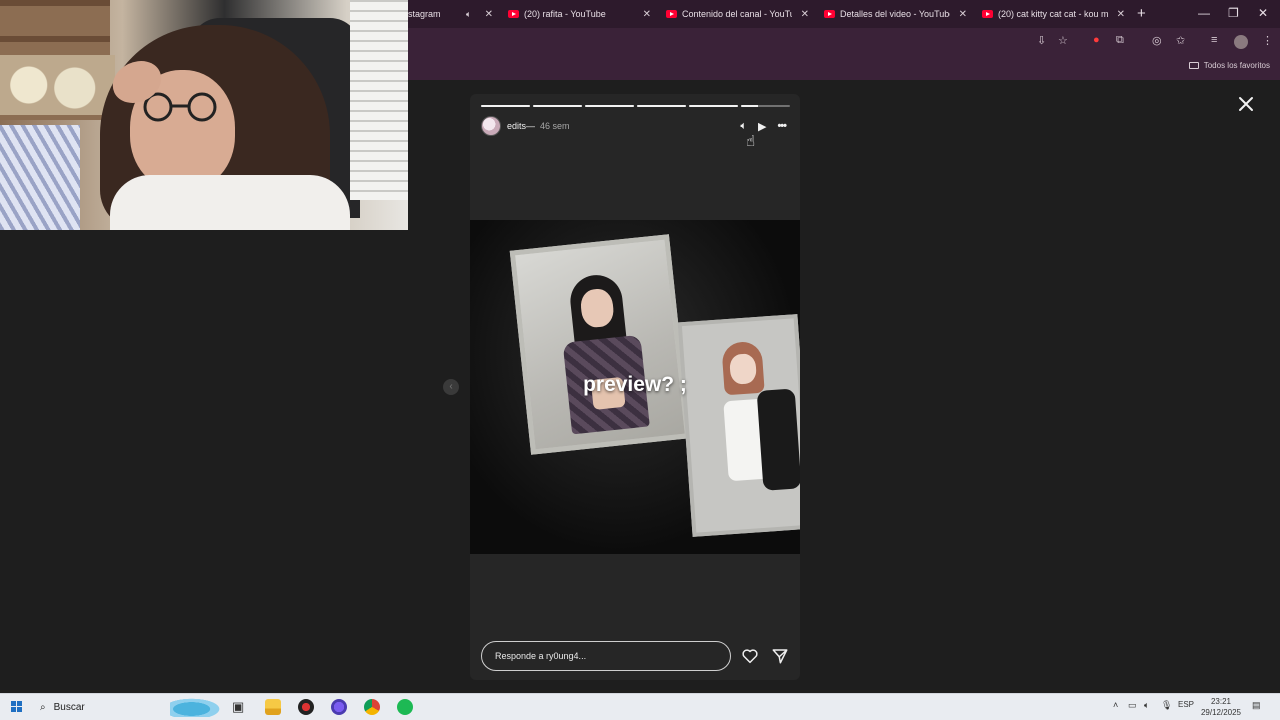 The height and width of the screenshot is (720, 1280). I want to click on tab-label: Detalles del video - YouTube St, so click(895, 14).